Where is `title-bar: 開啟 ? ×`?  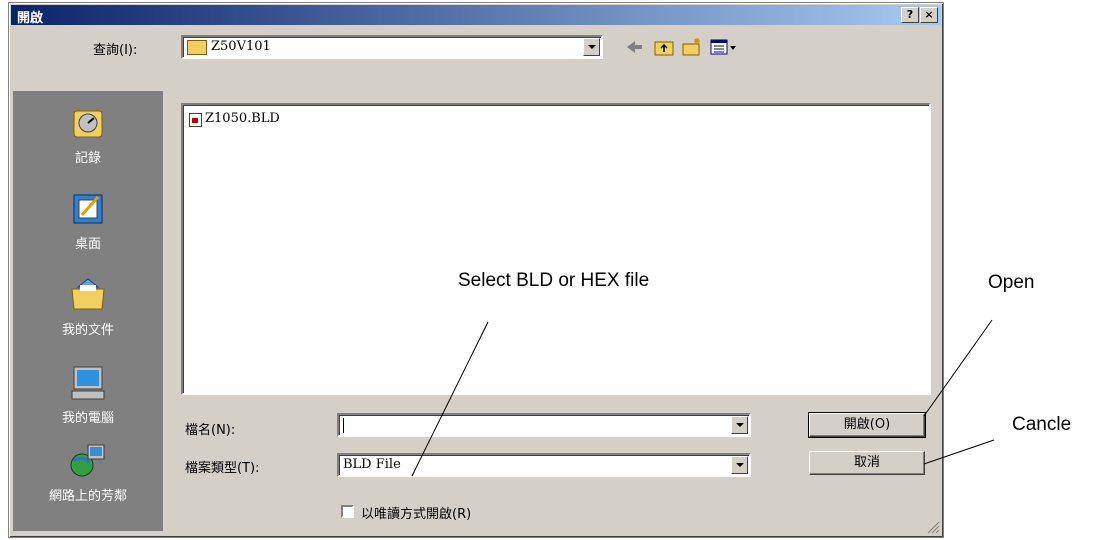
title-bar: 開啟 ? × is located at coordinates (476, 15).